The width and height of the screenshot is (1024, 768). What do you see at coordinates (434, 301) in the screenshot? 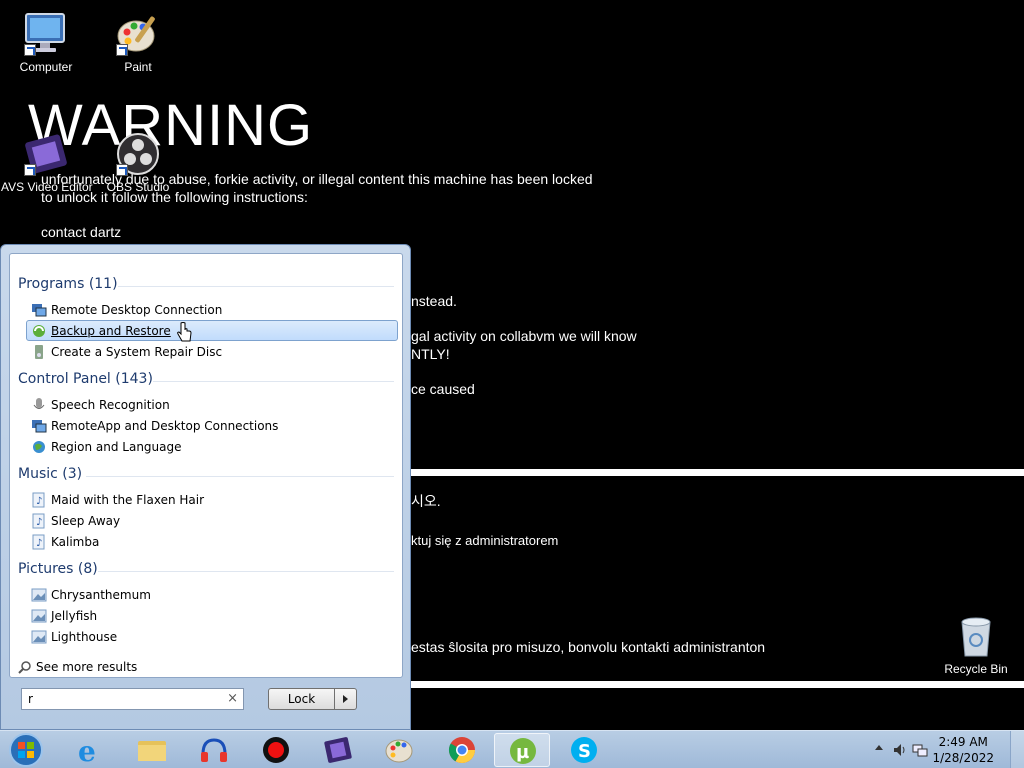
I see `wallpaper-text: nstead.` at bounding box center [434, 301].